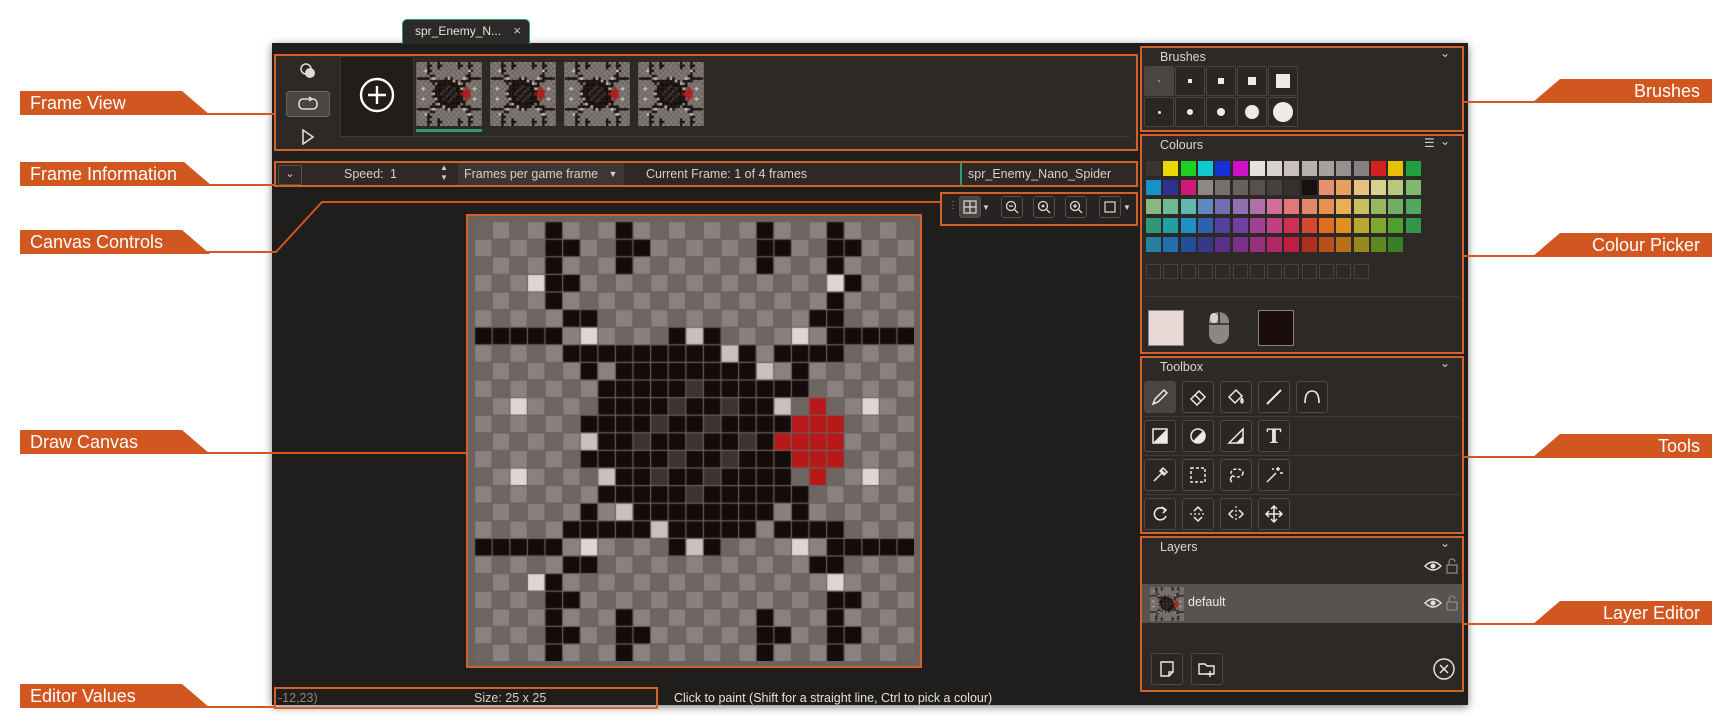  Describe the element at coordinates (1198, 436) in the screenshot. I see `ellipse-tool-button` at that location.